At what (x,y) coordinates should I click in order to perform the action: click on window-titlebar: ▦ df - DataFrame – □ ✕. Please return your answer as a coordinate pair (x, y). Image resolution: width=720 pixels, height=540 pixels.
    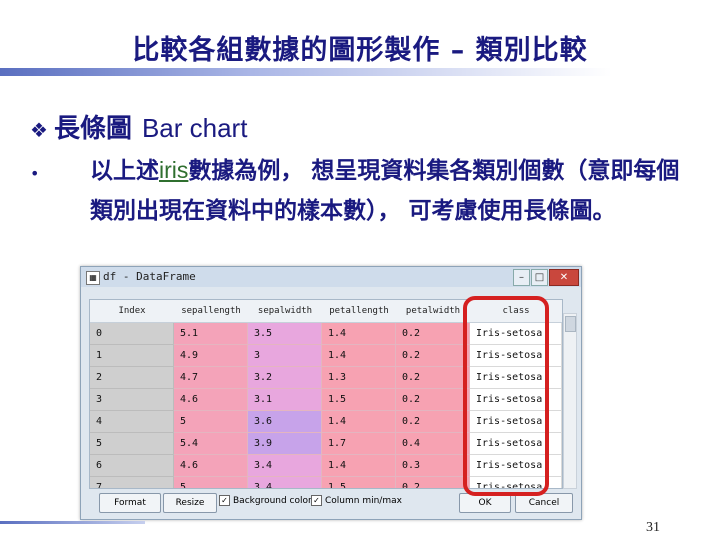
    Looking at the image, I should click on (331, 277).